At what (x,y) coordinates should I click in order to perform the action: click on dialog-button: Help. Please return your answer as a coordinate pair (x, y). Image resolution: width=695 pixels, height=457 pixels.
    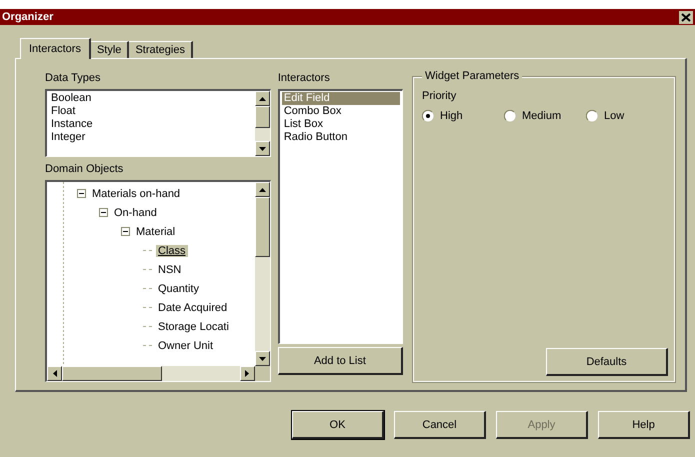
    Looking at the image, I should click on (644, 425).